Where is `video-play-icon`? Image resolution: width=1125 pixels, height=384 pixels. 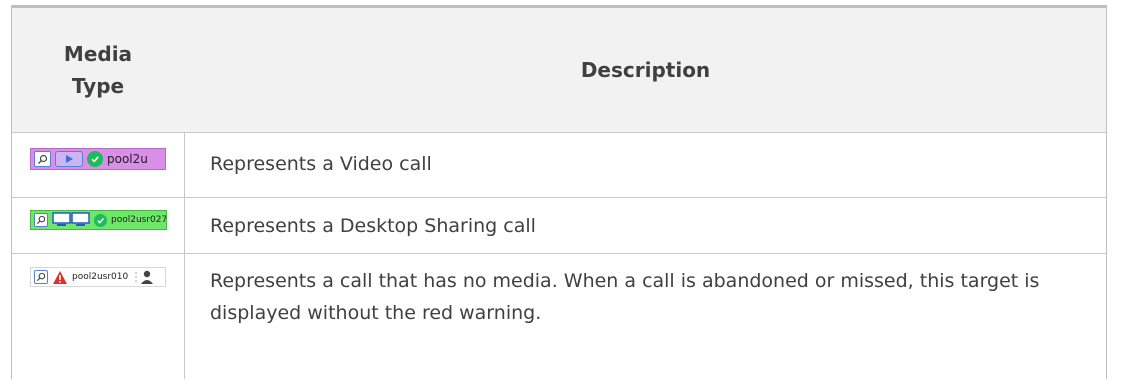
video-play-icon is located at coordinates (69, 159).